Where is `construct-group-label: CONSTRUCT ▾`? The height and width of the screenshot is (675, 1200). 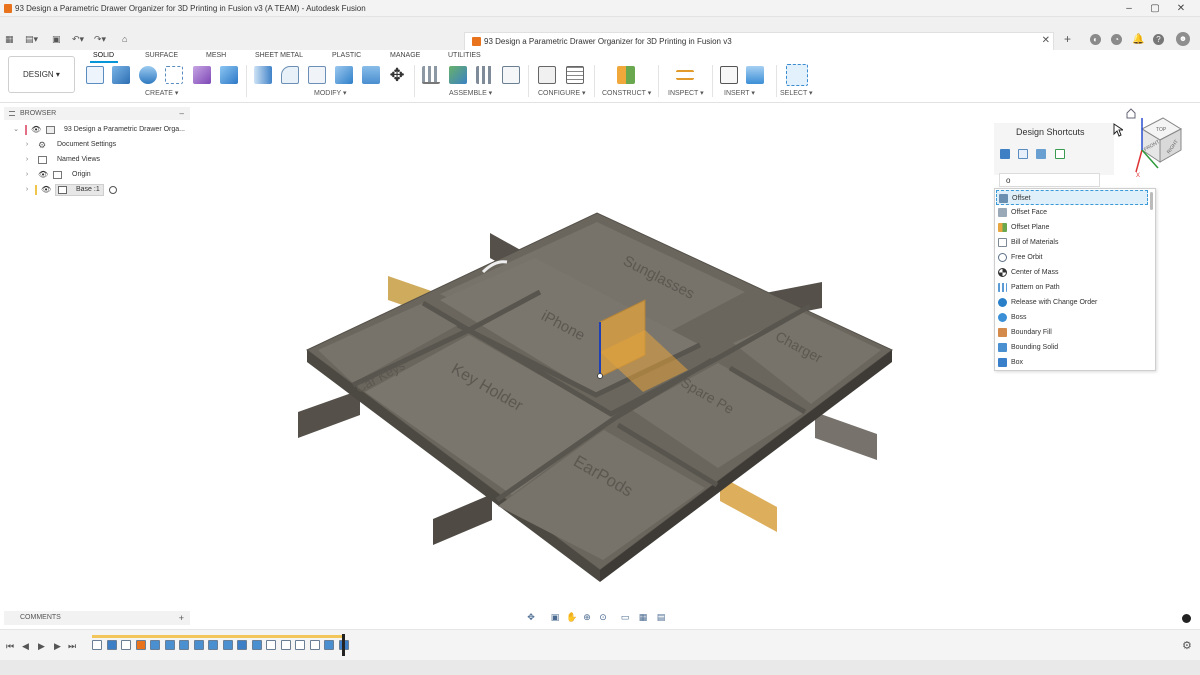 construct-group-label: CONSTRUCT ▾ is located at coordinates (626, 93).